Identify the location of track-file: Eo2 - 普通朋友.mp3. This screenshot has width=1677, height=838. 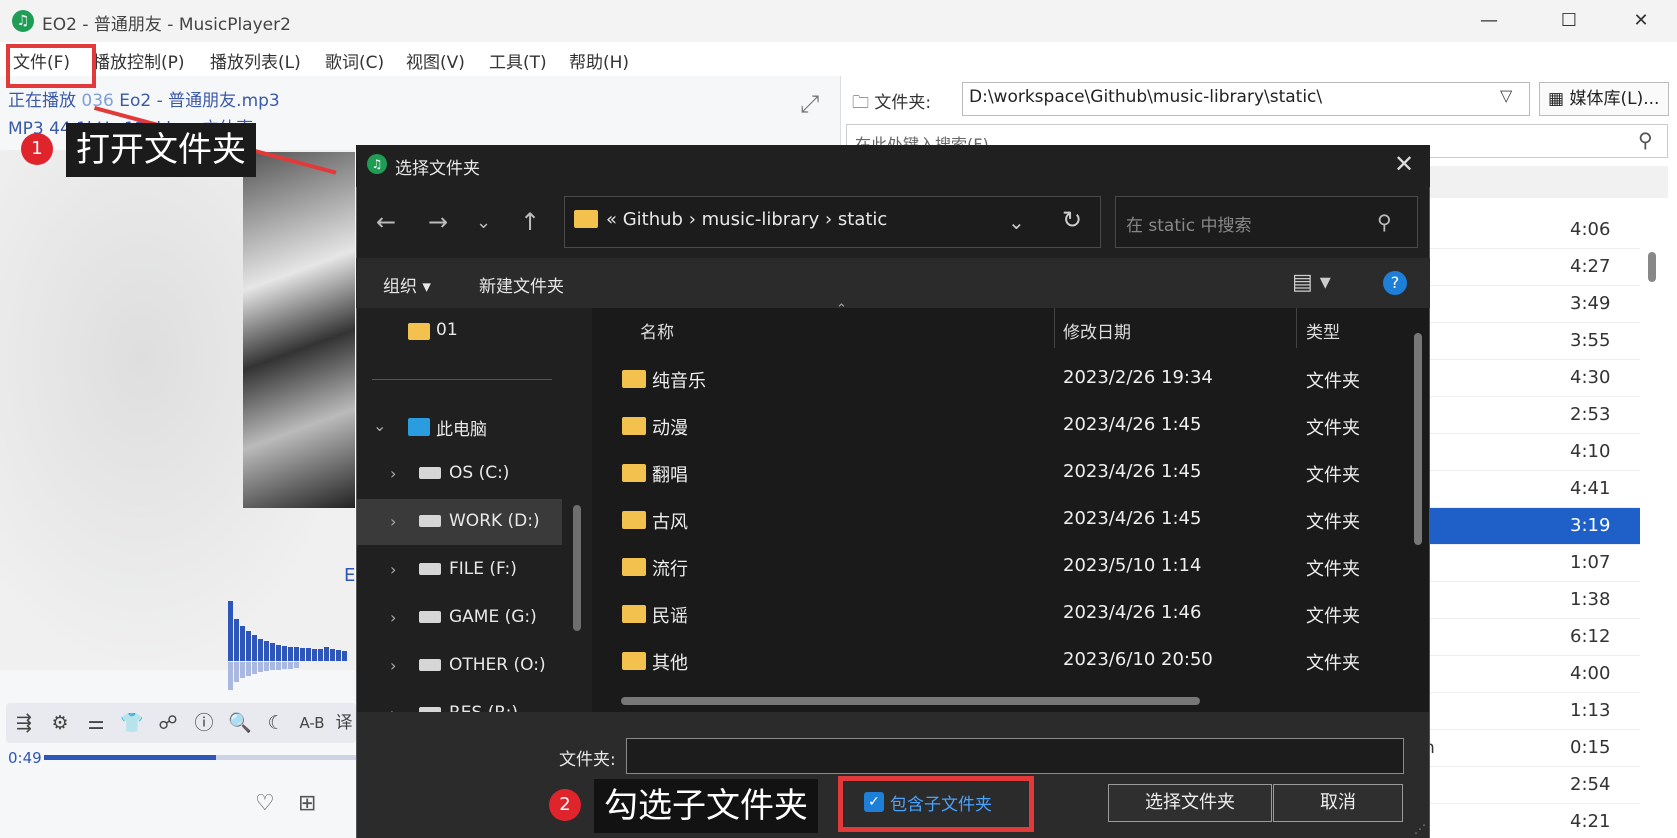
(199, 101).